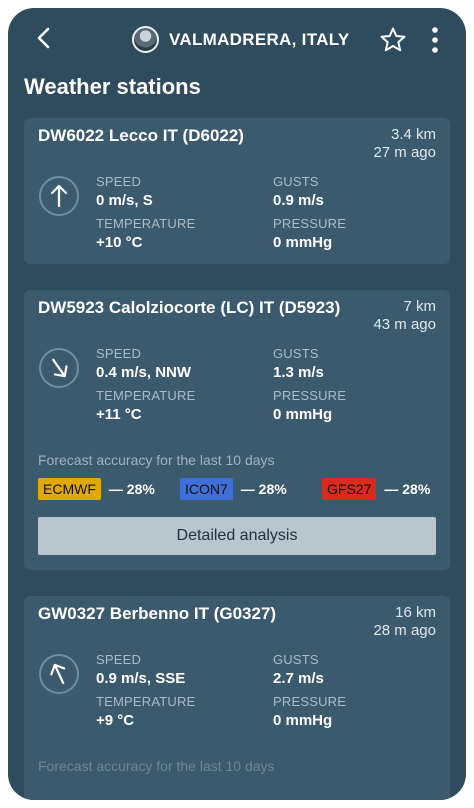  Describe the element at coordinates (419, 306) in the screenshot. I see `station-distance: 7 km` at that location.